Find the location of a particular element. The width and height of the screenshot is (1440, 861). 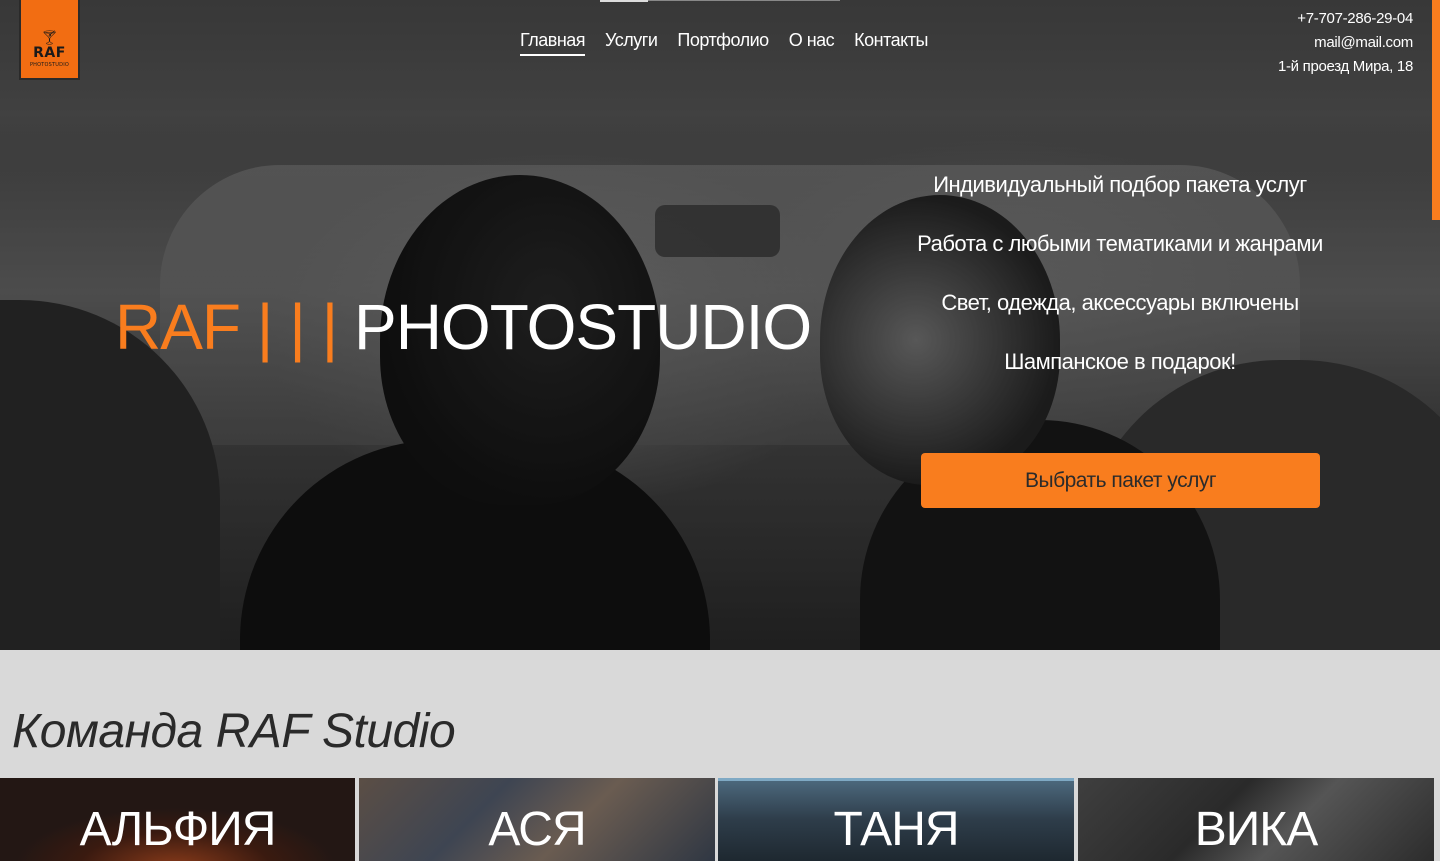

feature-item: Шампанское в подарок! is located at coordinates (1120, 361).